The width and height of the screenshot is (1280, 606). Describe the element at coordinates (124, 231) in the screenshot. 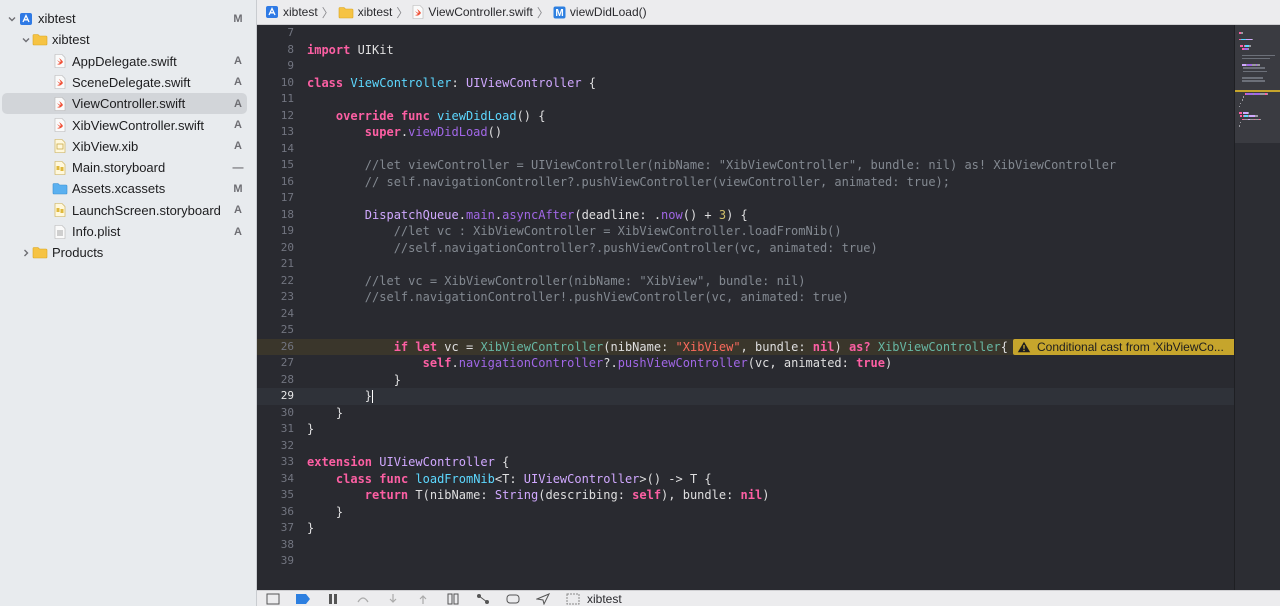

I see `navigator-item: Info.plist A` at that location.